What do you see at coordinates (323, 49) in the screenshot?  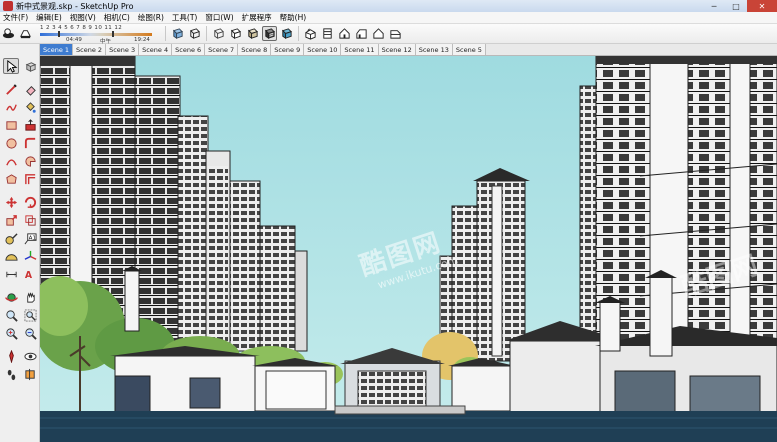 I see `tab-scene-10: Scene 10` at bounding box center [323, 49].